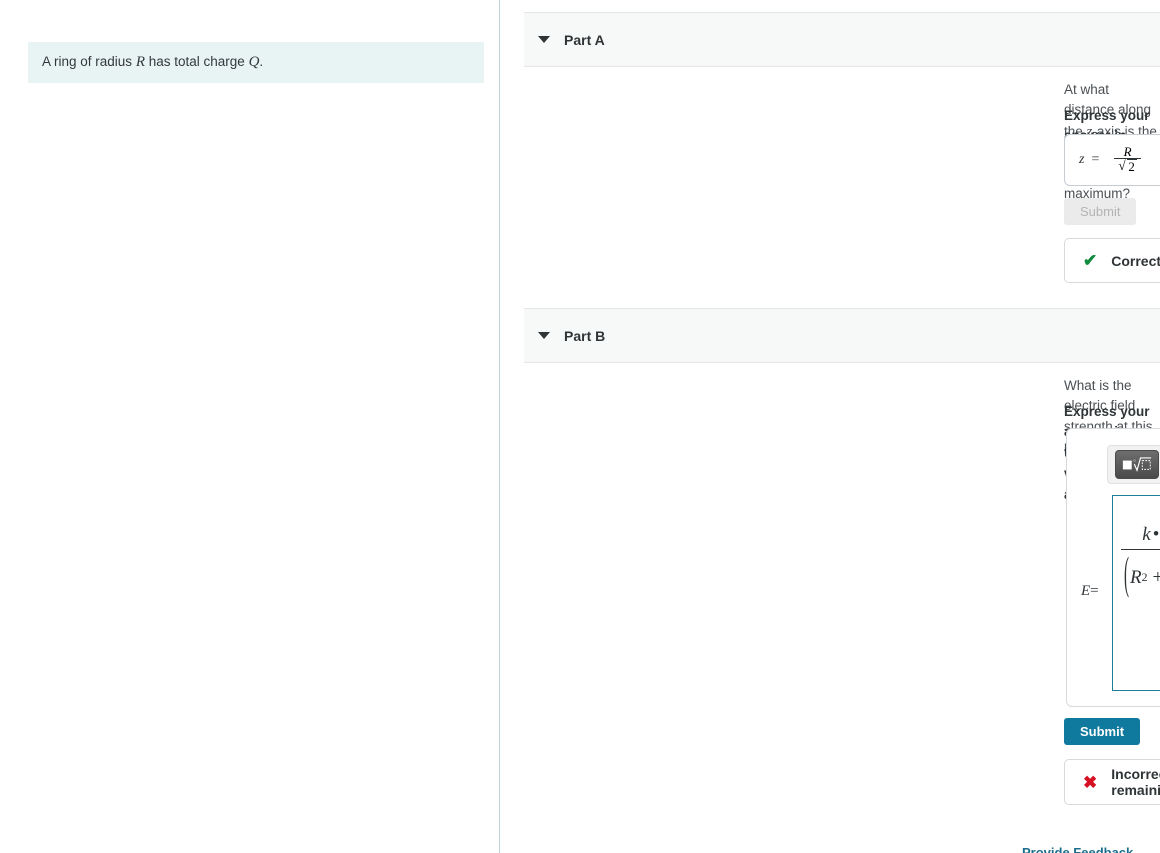  I want to click on sqrt-icon: 2, so click(1127, 166).